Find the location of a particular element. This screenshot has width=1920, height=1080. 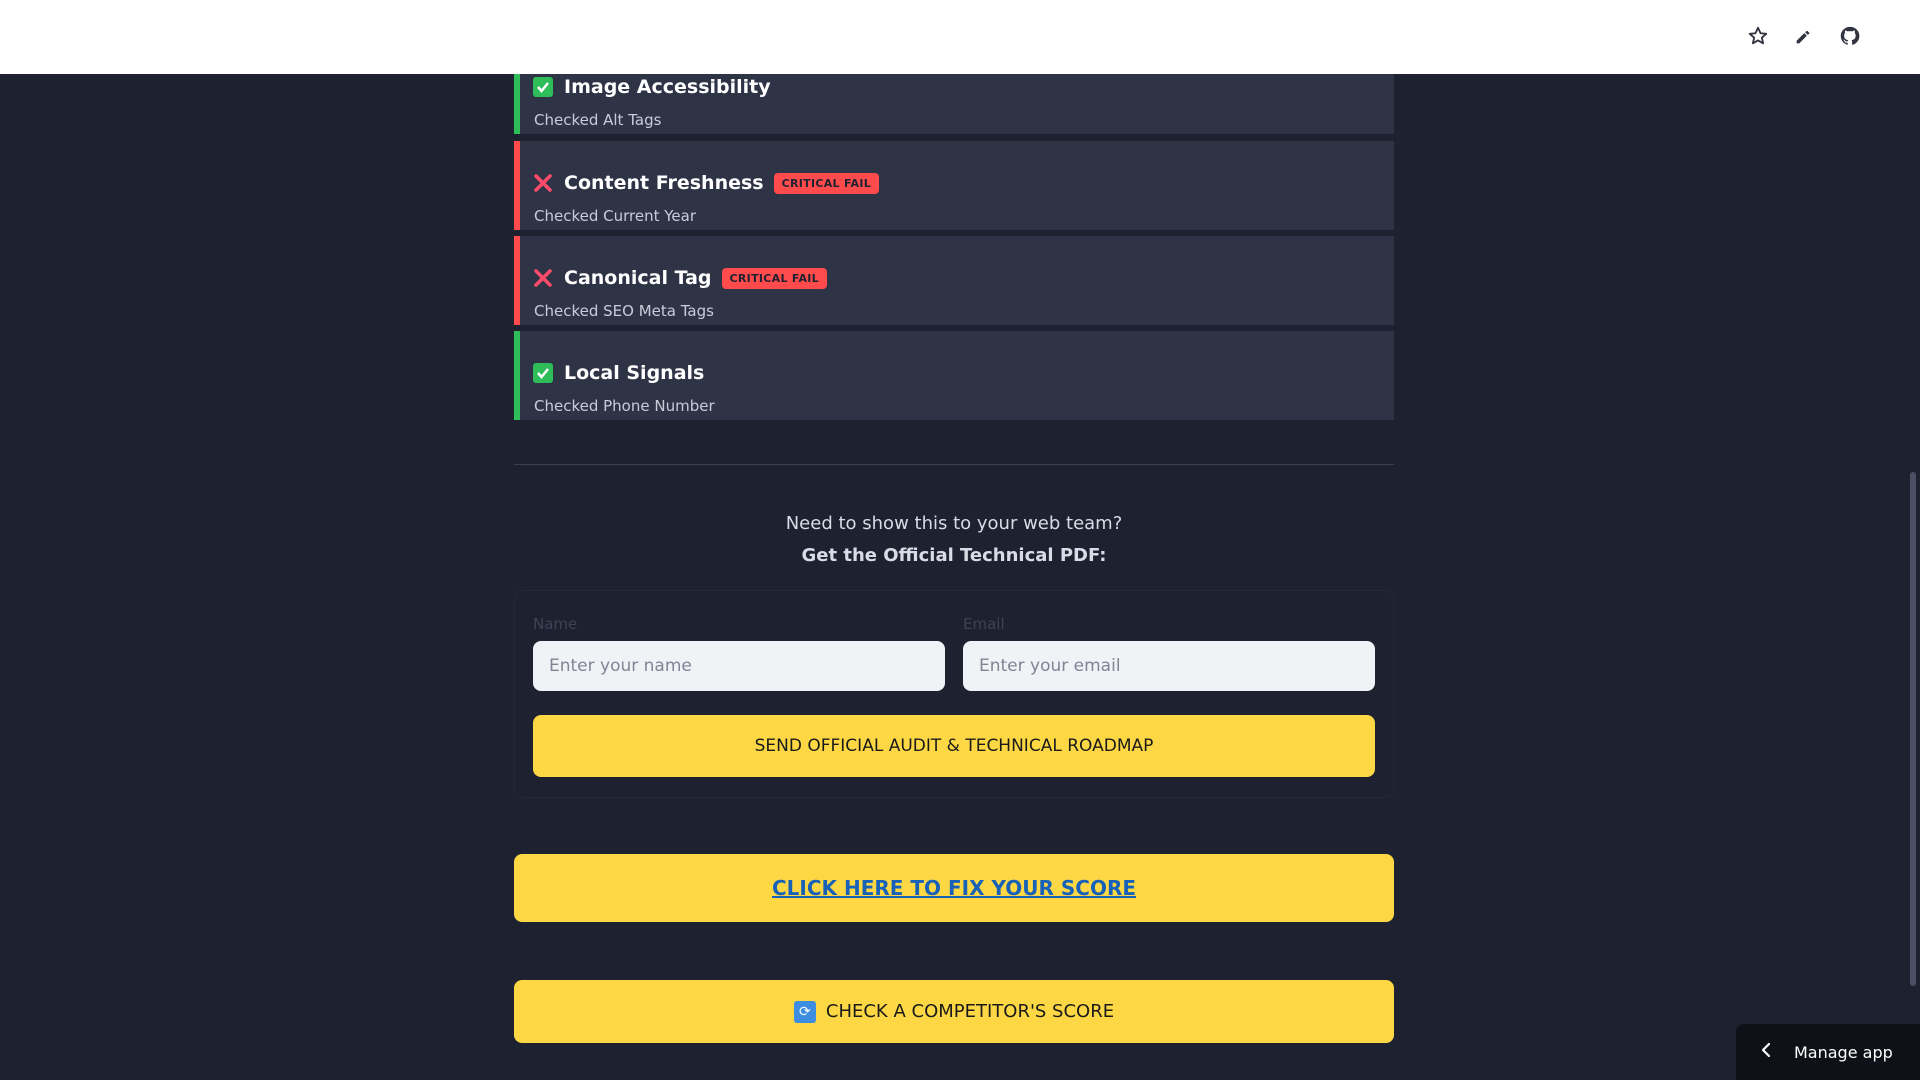

scrollbar is located at coordinates (1913, 729).